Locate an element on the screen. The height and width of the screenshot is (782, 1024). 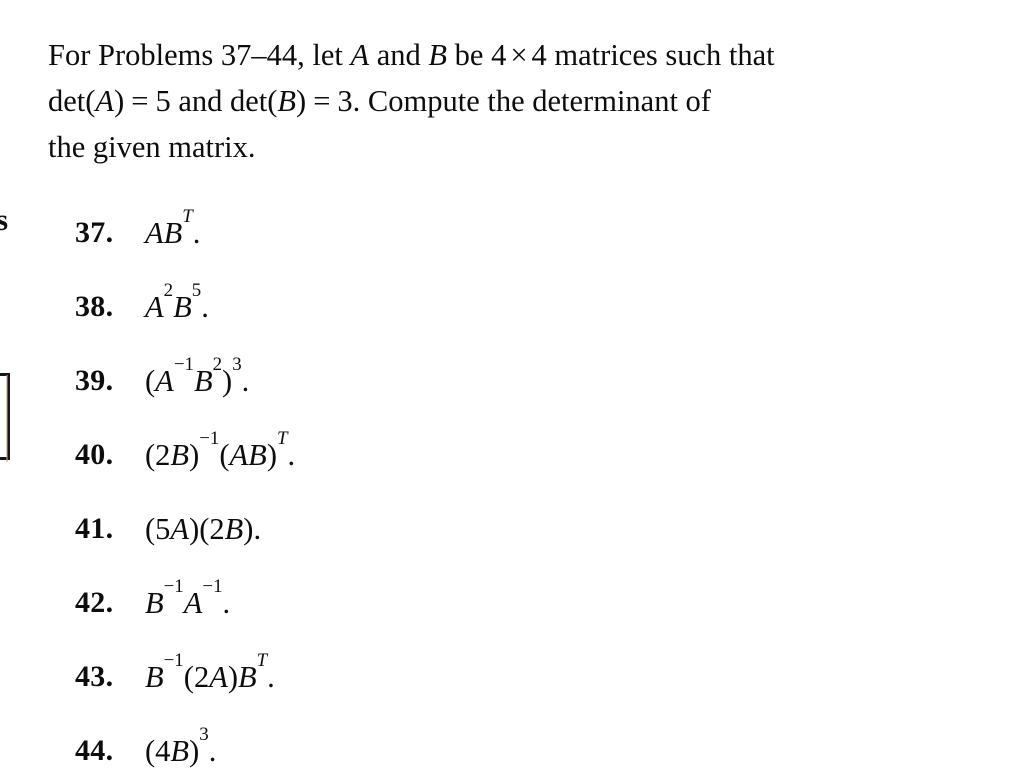
instructions-text: be 4 is located at coordinates (480, 55).